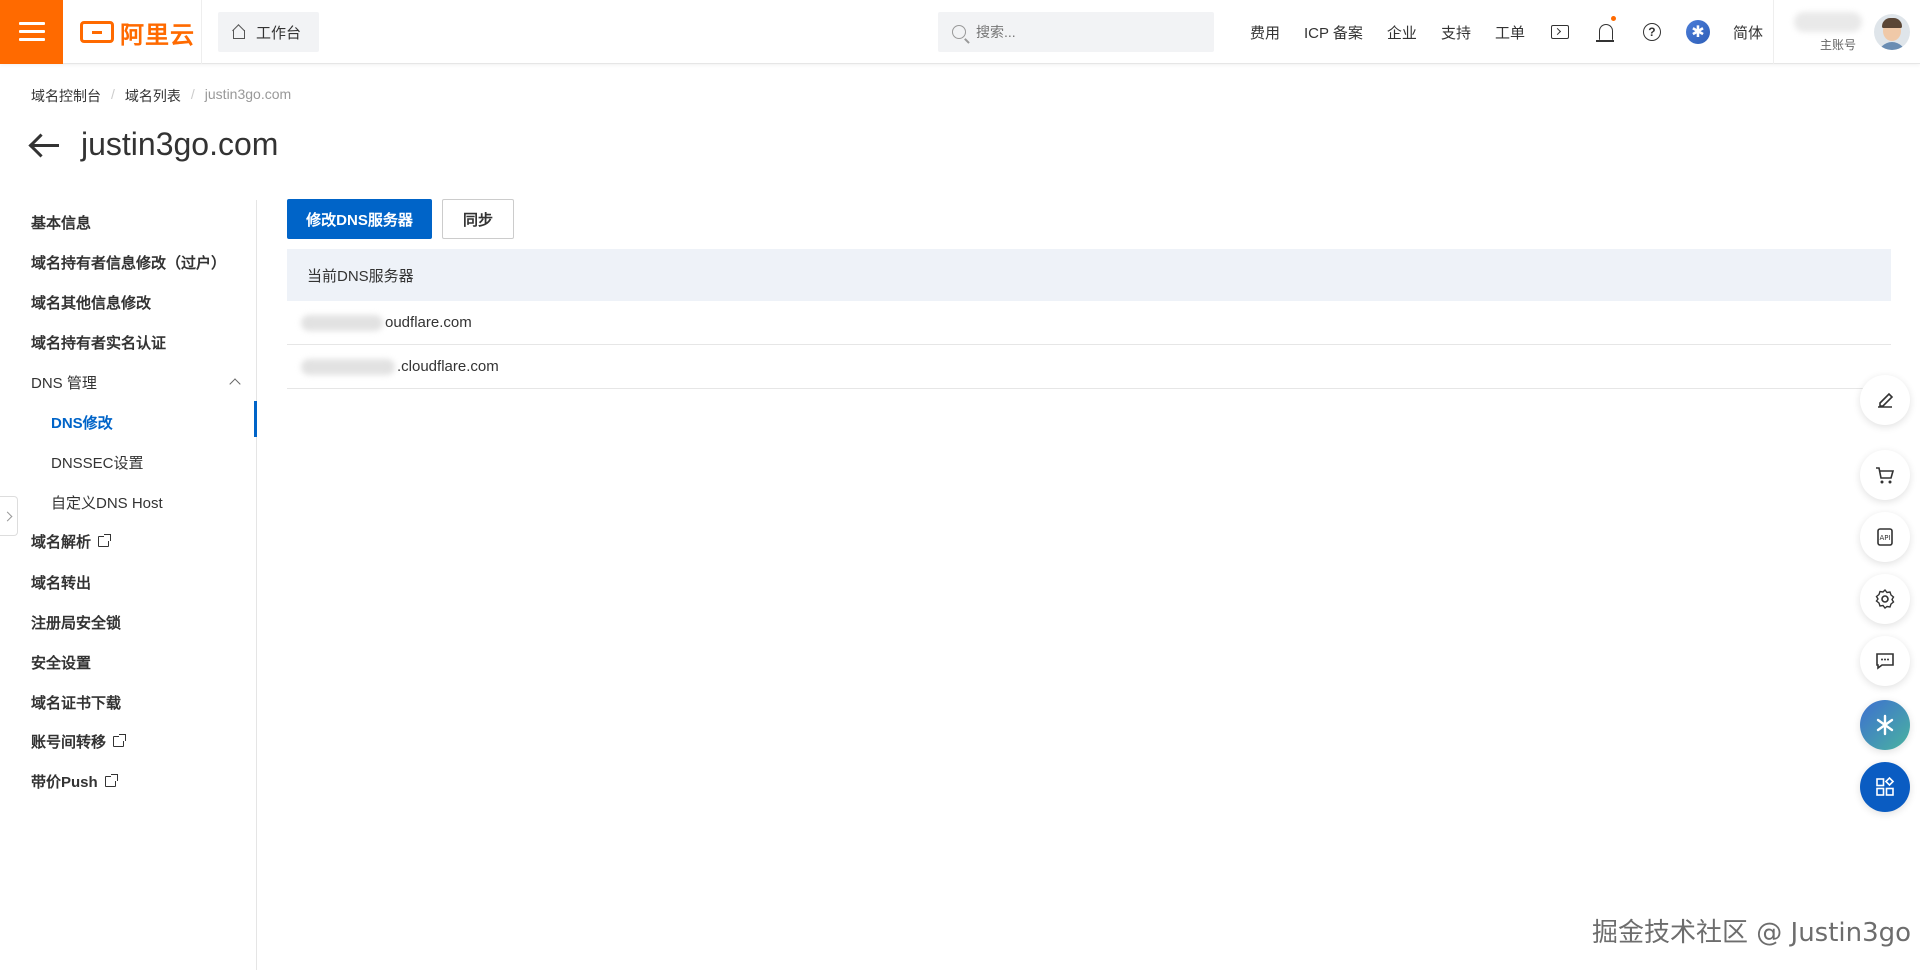  I want to click on page-title: justin3go.com, so click(180, 144).